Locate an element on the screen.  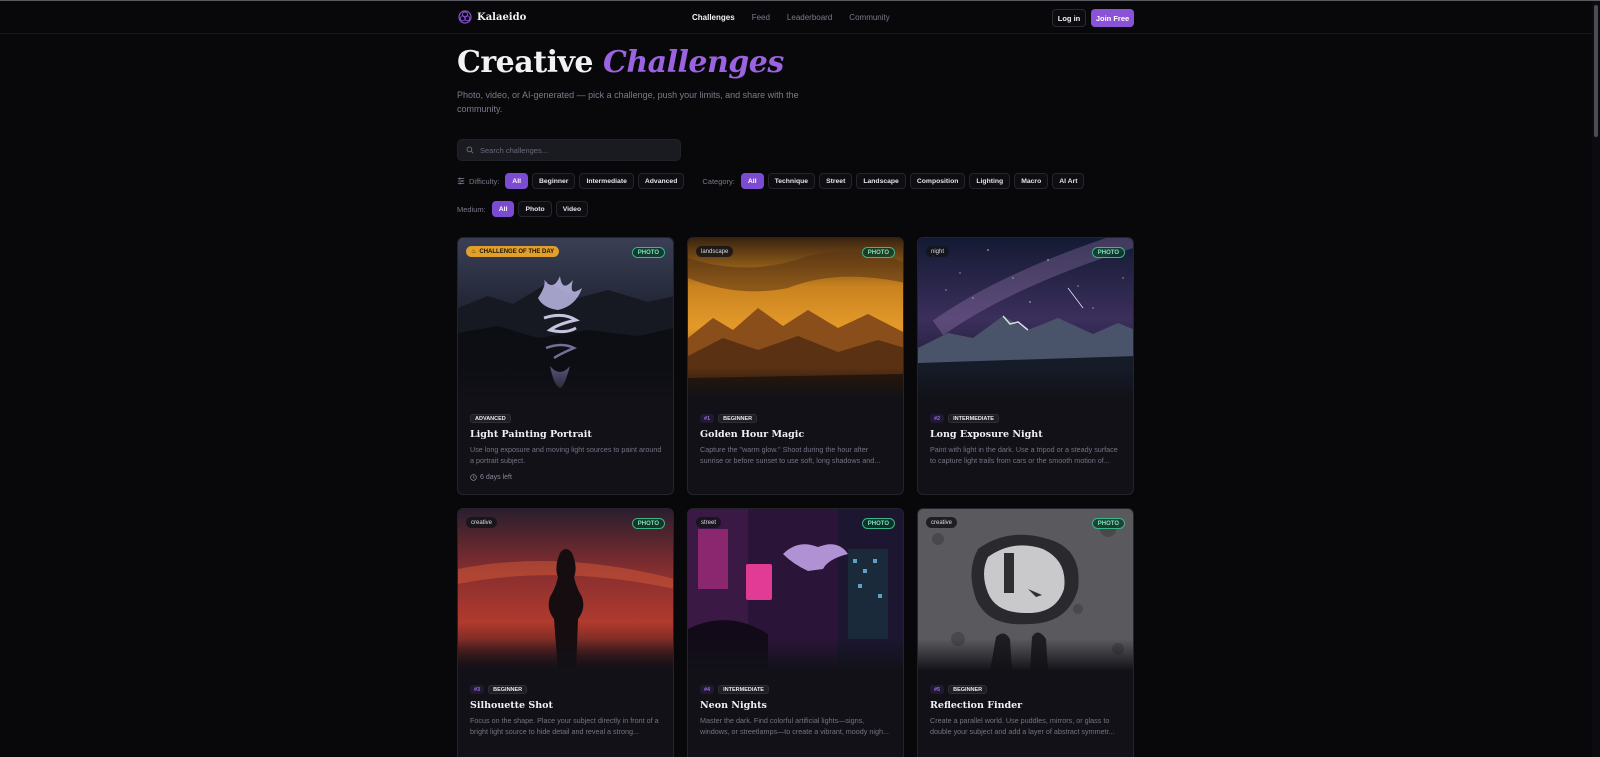
challenge-title: Reflection Finder is located at coordinates (976, 705).